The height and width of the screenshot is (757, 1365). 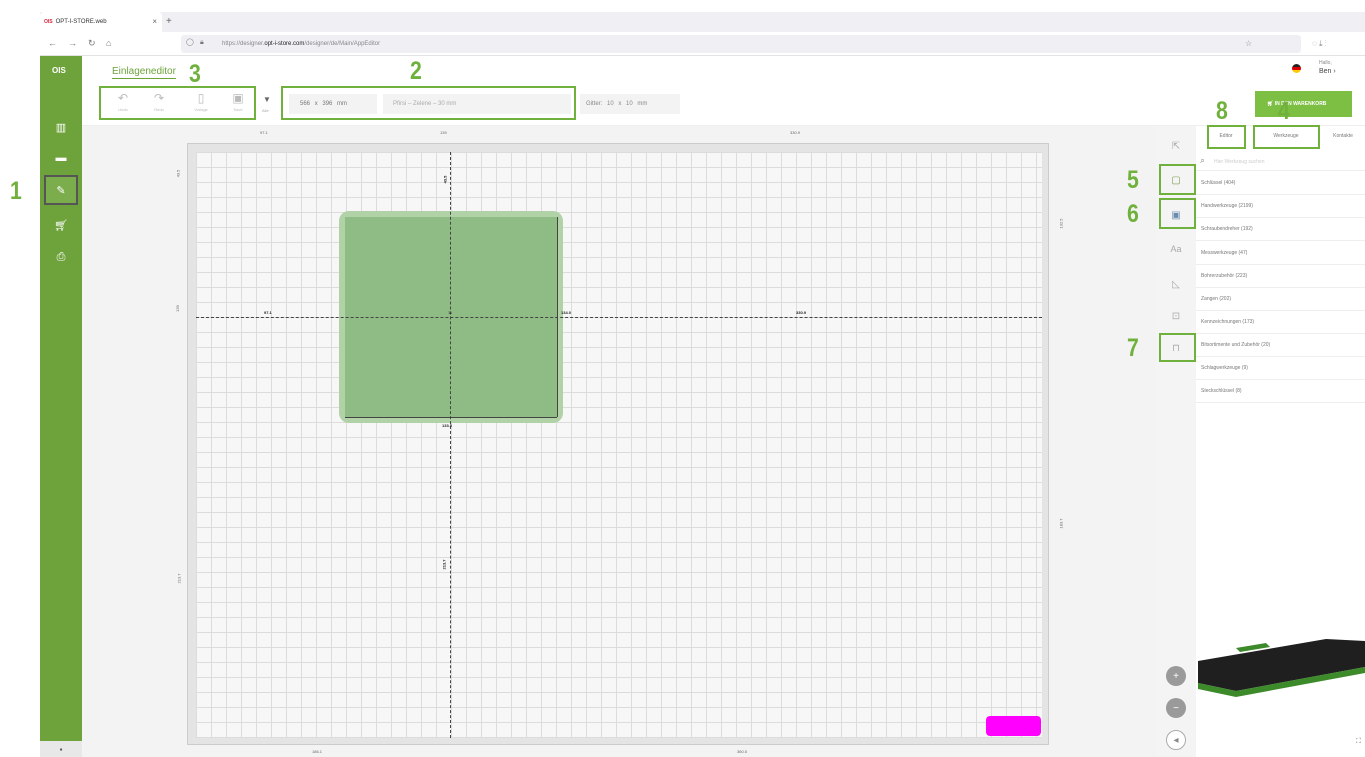 What do you see at coordinates (1280, 391) in the screenshot?
I see `category-item: Steckschlüssel (8)` at bounding box center [1280, 391].